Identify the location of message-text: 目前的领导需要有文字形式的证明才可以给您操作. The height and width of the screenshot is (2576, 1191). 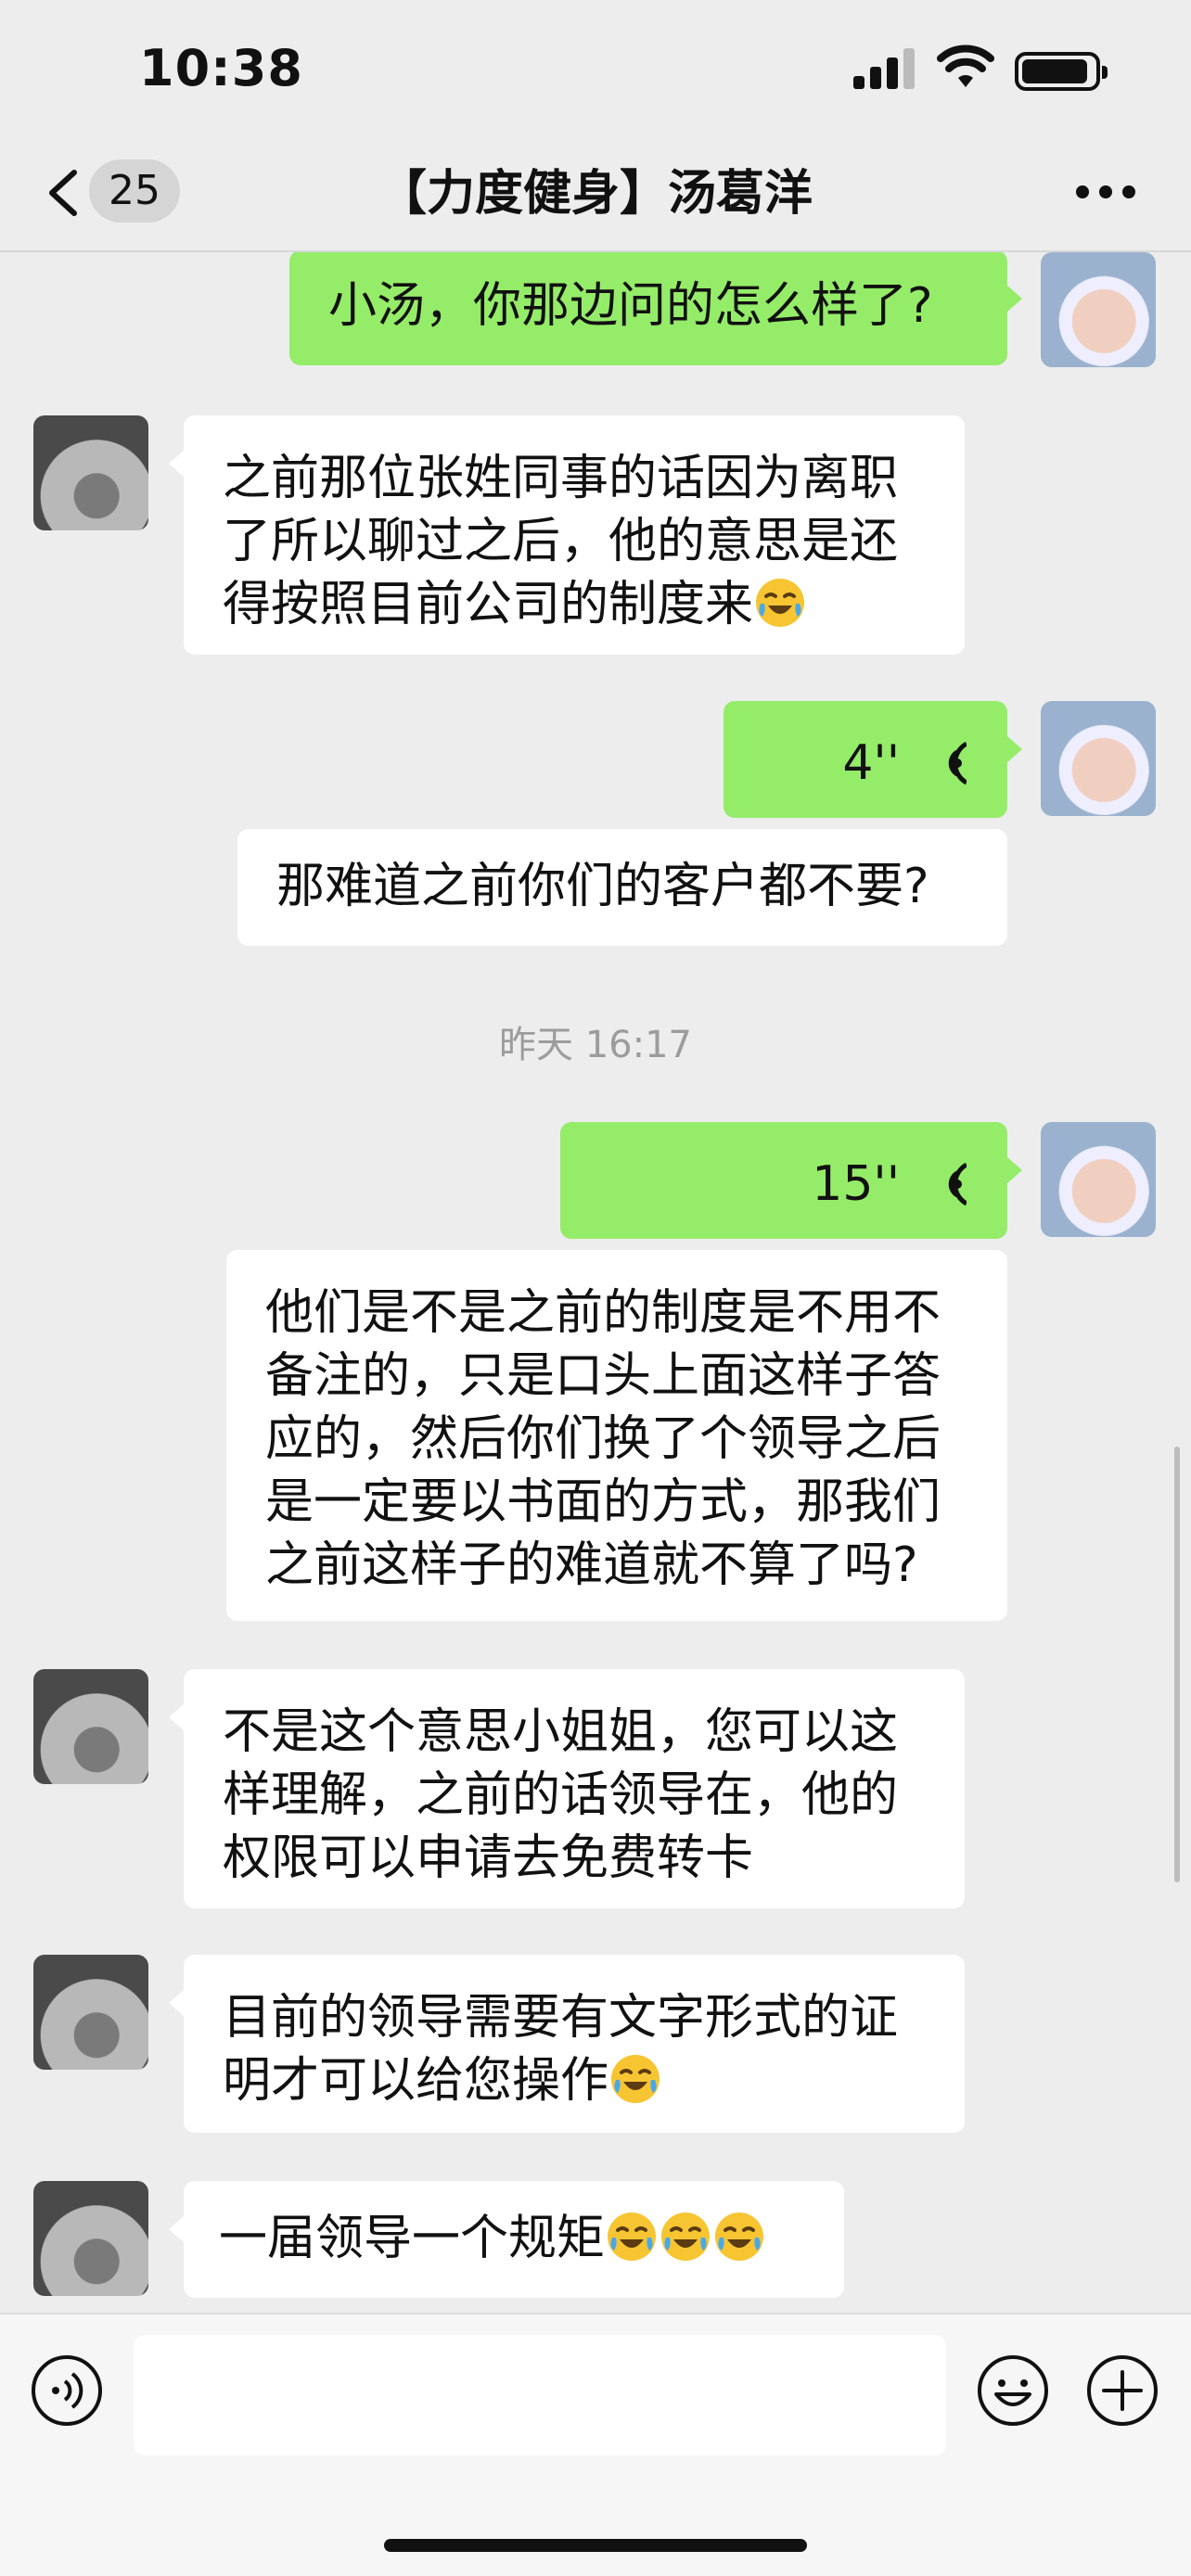
(561, 2049).